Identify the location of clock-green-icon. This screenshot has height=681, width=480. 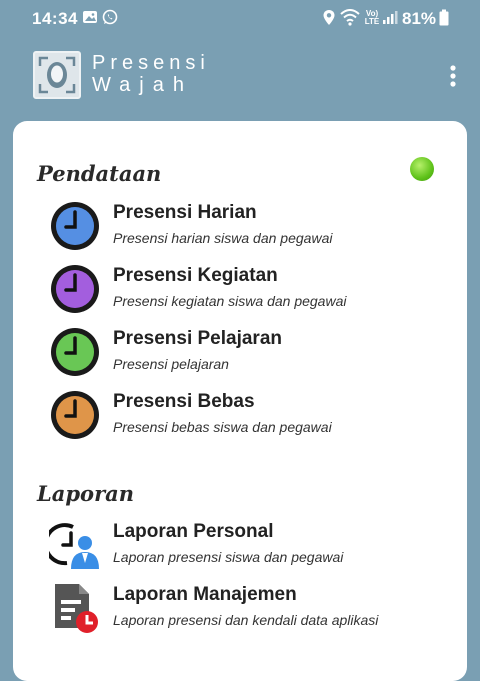
(75, 352).